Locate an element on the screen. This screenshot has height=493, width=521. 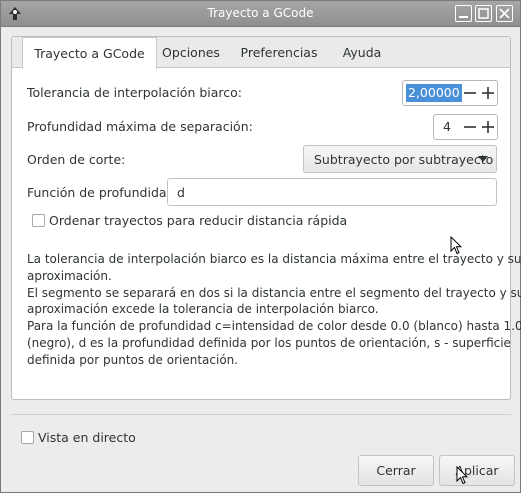
tab-preferencias: Preferencias is located at coordinates (279, 52).